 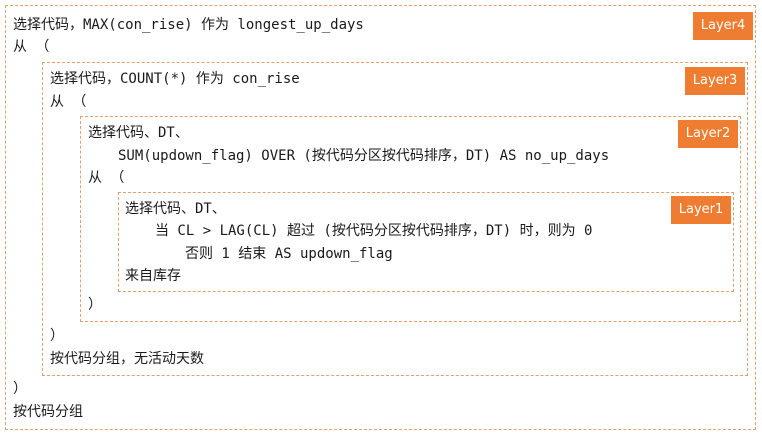 I want to click on layer2-badge: Layer2, so click(x=708, y=134).